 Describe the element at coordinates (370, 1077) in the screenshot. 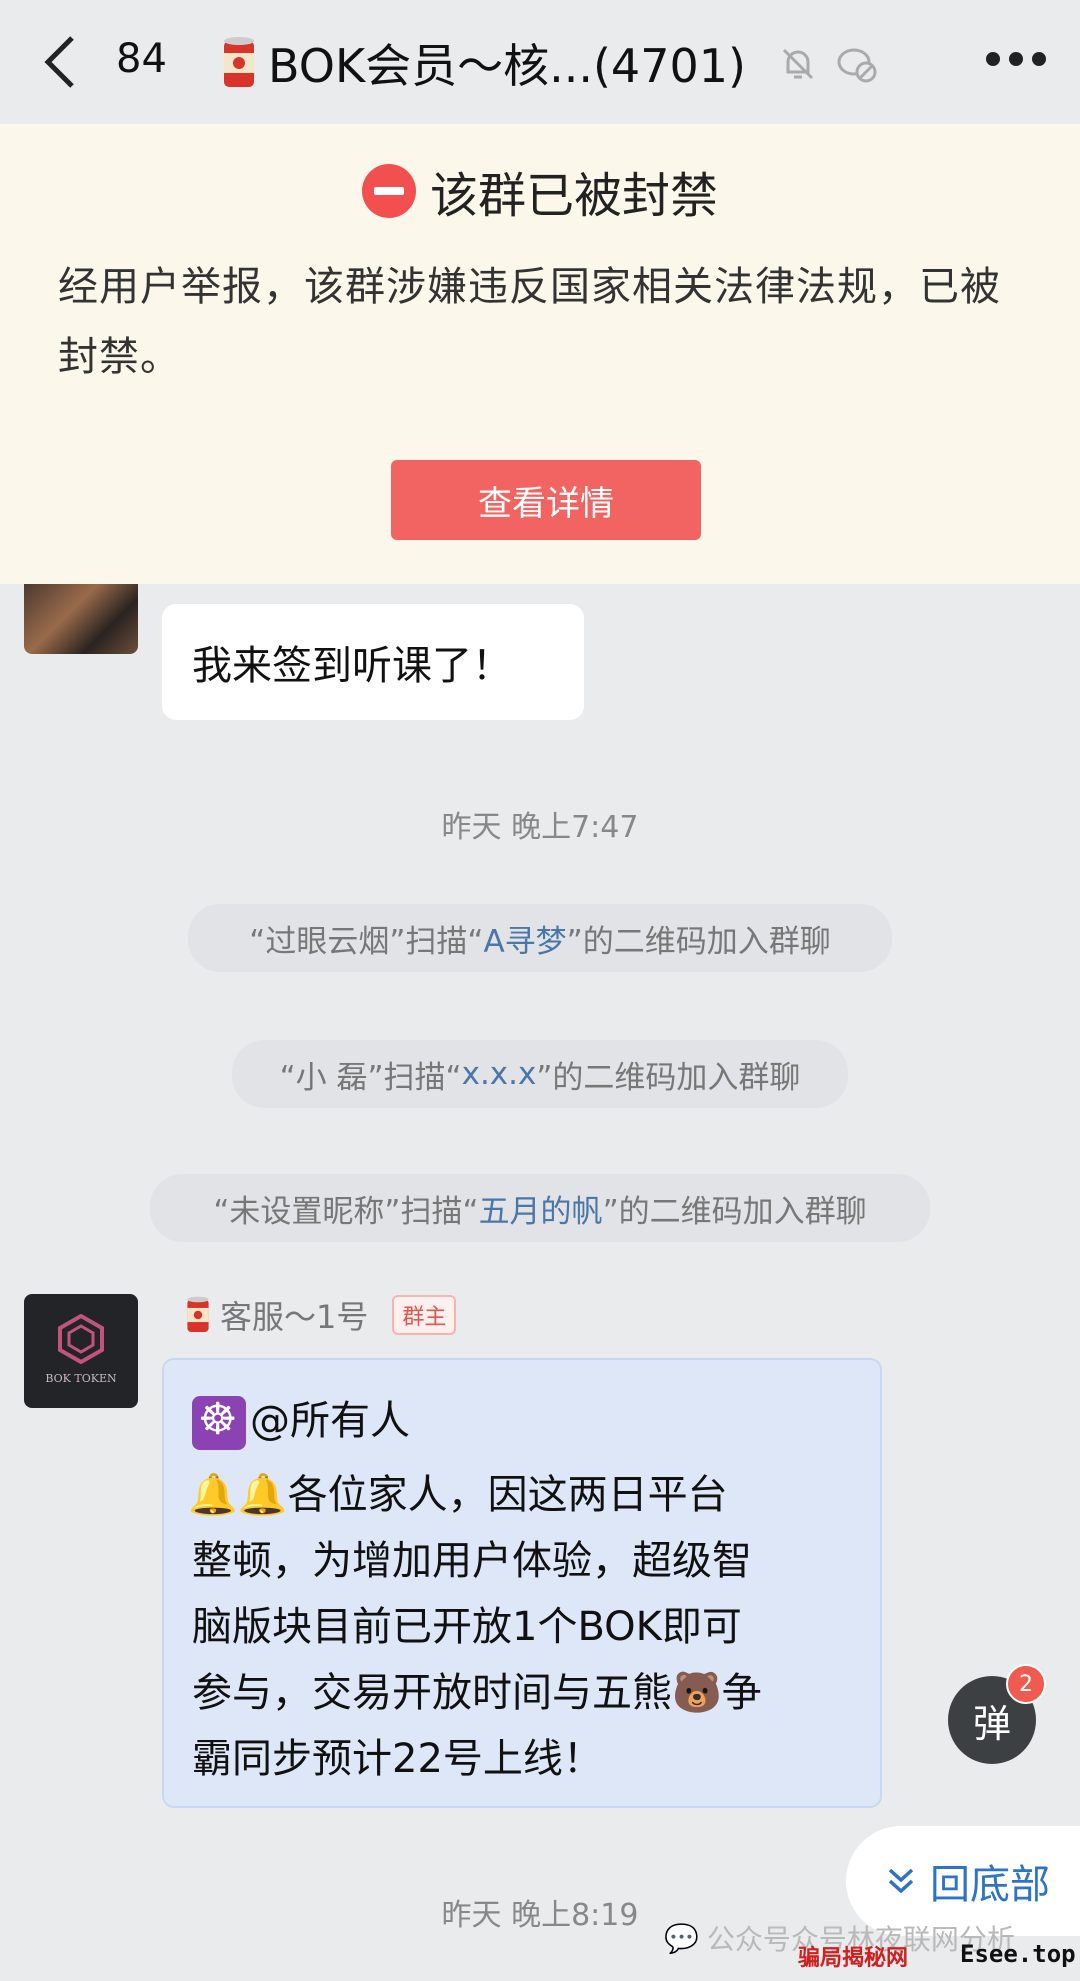

I see `system-text: “小 磊”扫描“` at that location.